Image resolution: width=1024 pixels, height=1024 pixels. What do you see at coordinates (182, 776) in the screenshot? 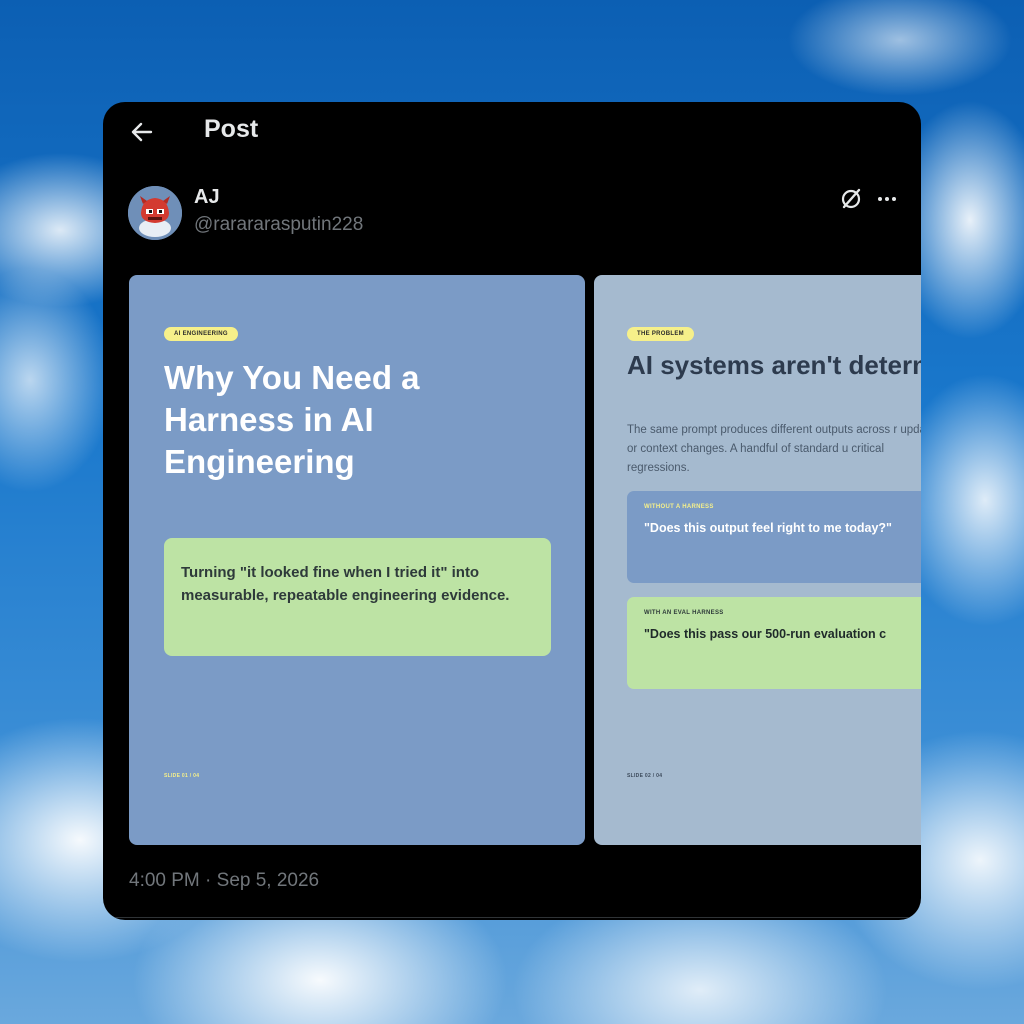
I see `slide-counter: SLIDE 01 / 04` at bounding box center [182, 776].